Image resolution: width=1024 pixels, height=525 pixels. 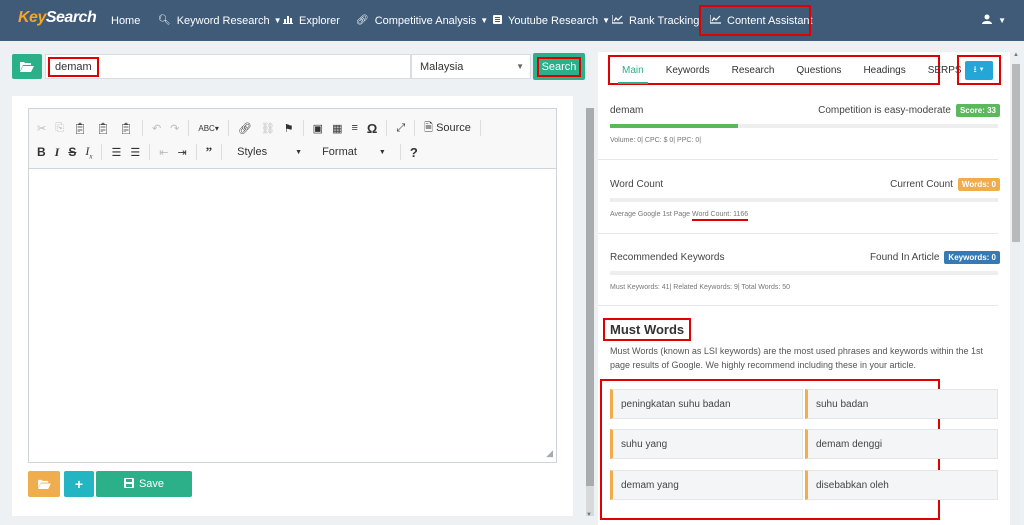 I want to click on user-icon, so click(x=987, y=20).